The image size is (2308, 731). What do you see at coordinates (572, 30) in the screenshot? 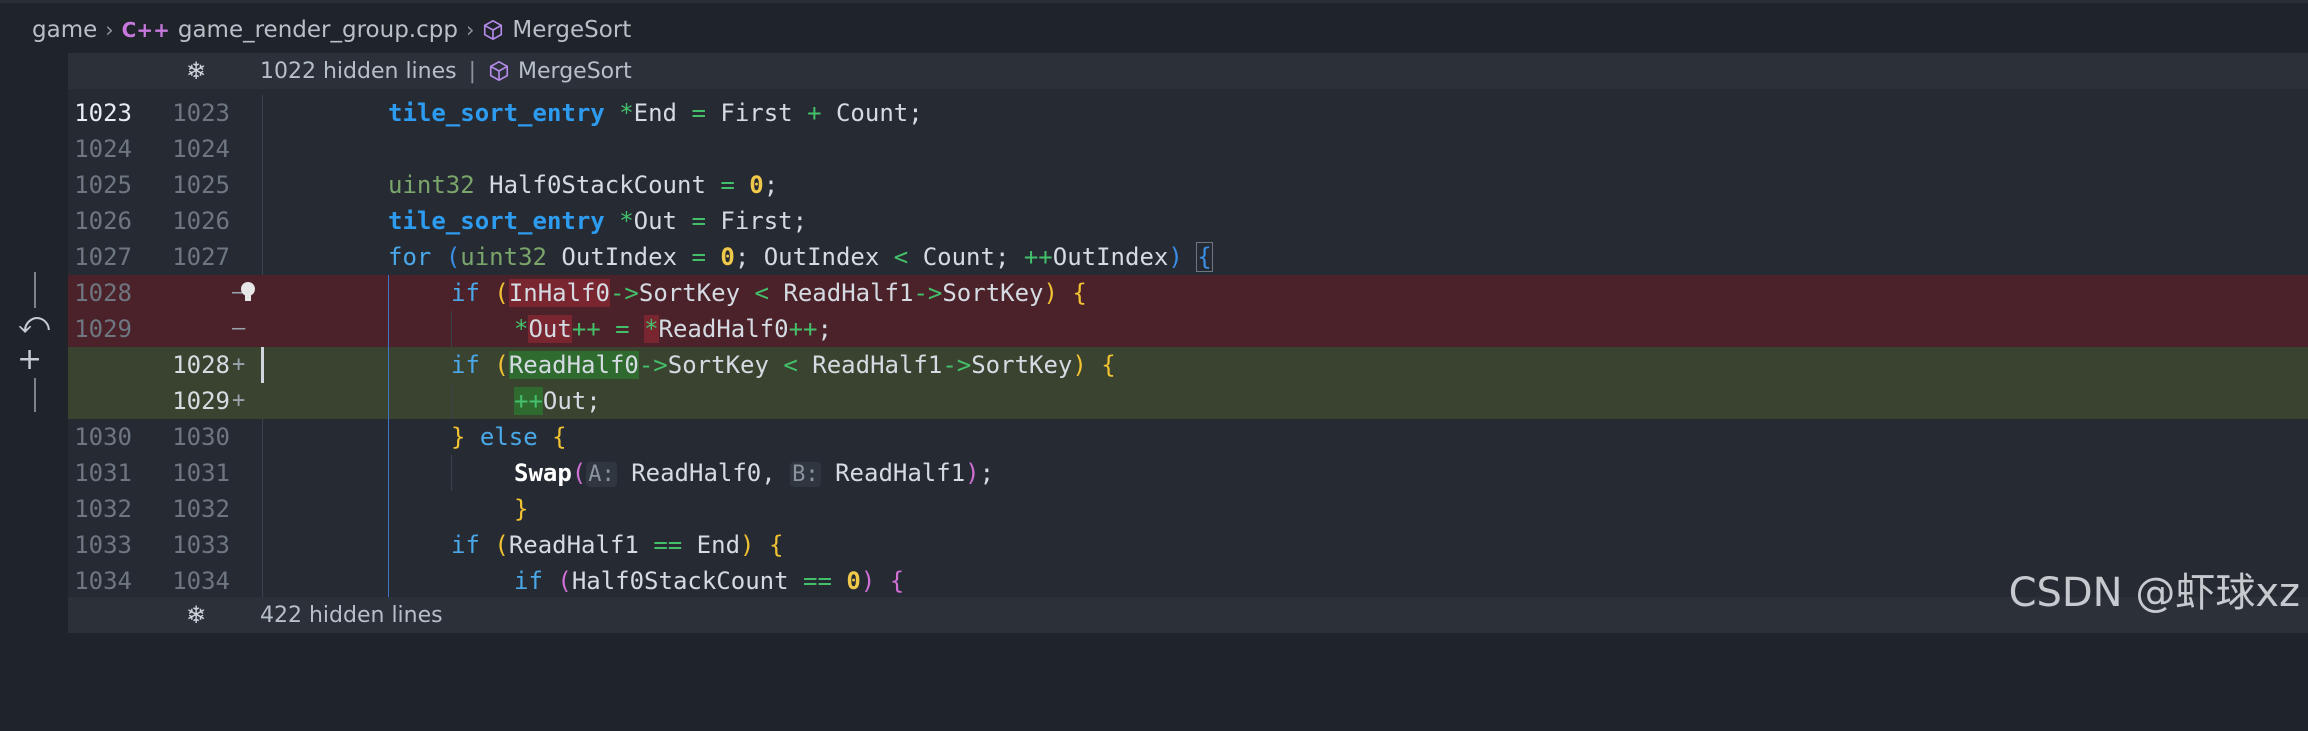
I see `breadcrumb-symbol-label: MergeSort` at bounding box center [572, 30].